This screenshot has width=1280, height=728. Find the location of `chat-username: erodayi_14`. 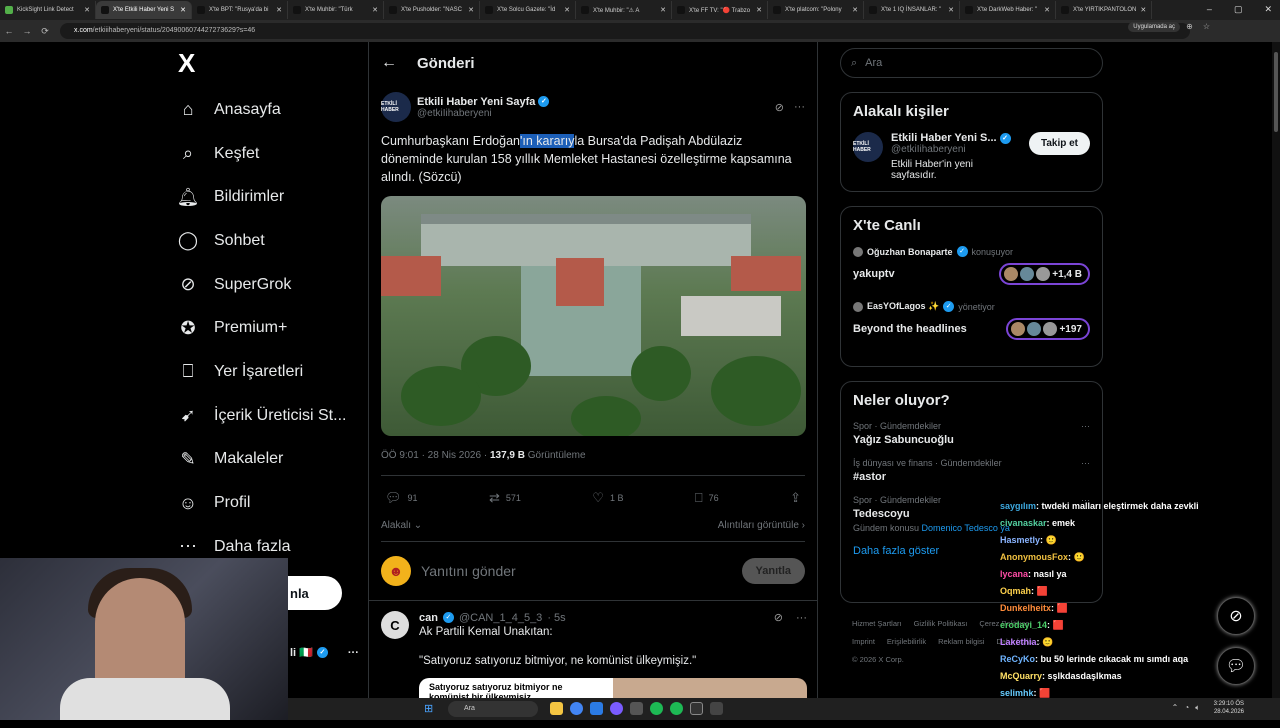

chat-username: erodayi_14 is located at coordinates (1023, 625).